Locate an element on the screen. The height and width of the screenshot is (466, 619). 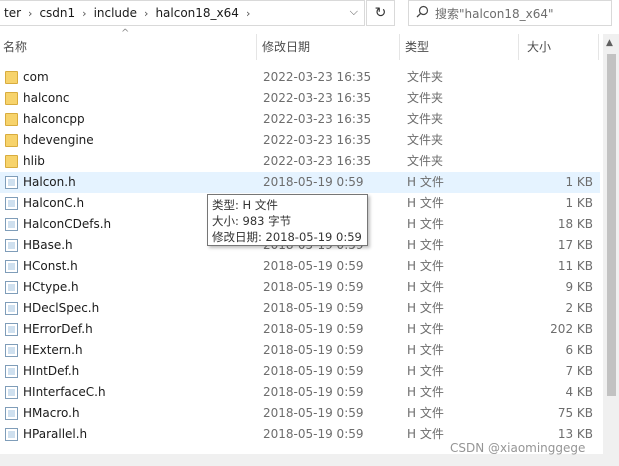
refresh-icon: ↻ is located at coordinates (380, 13).